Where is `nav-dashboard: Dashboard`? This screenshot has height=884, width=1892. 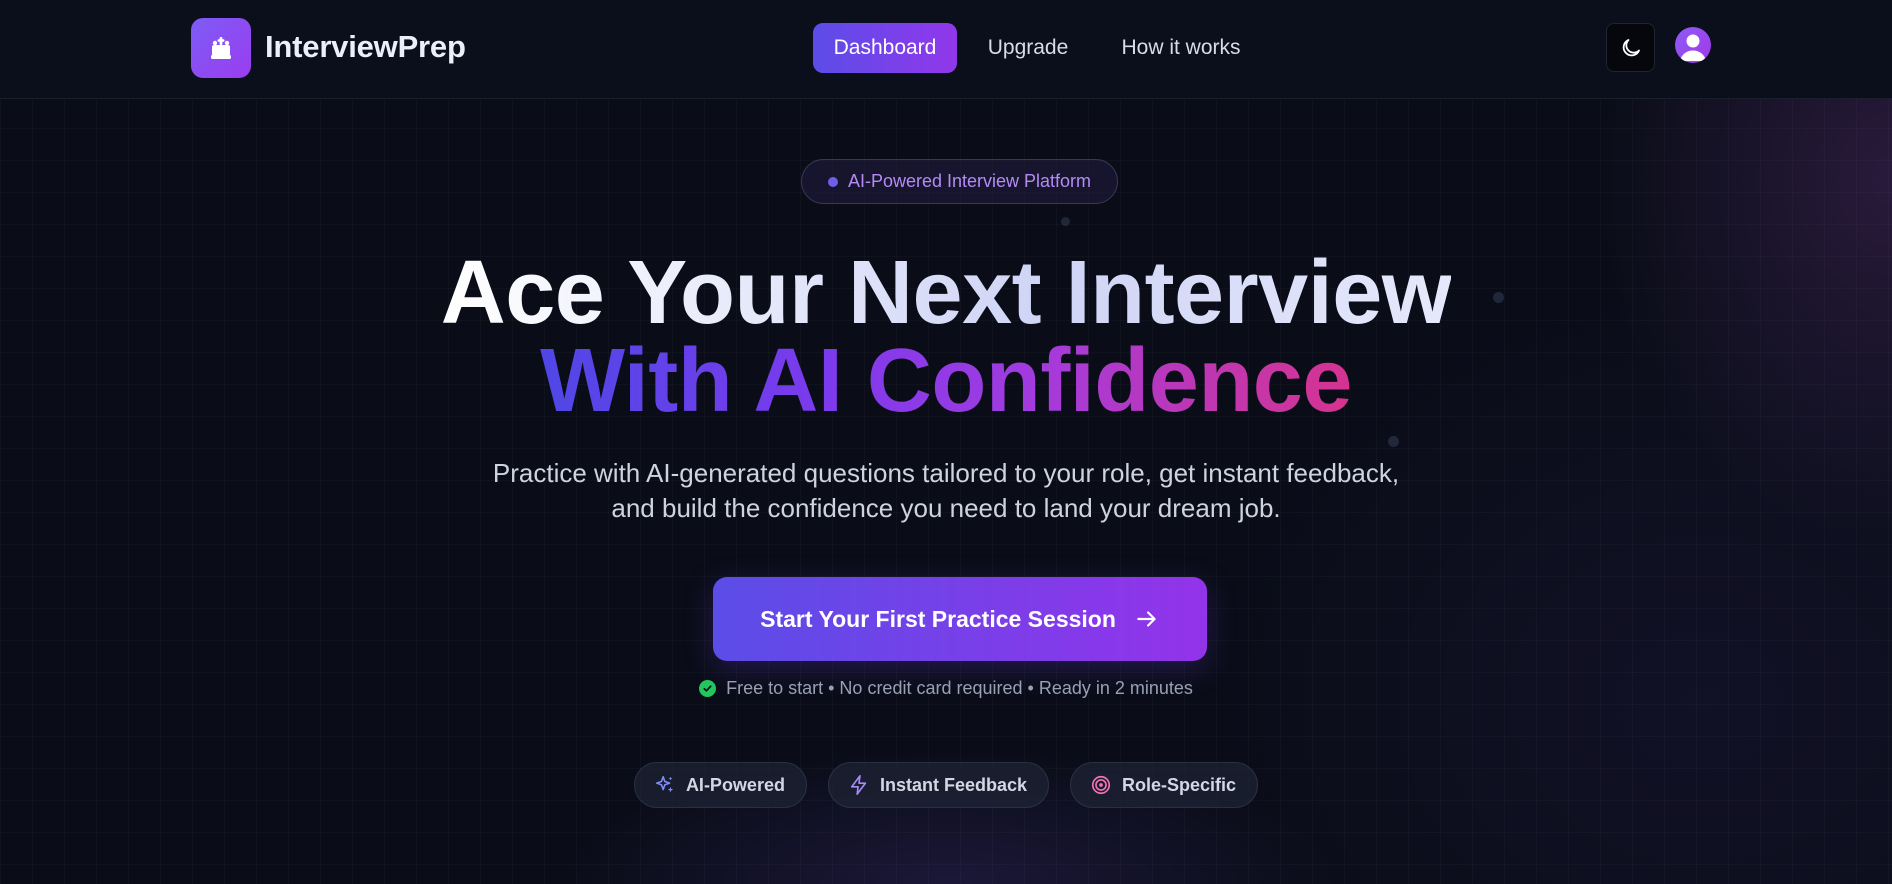 nav-dashboard: Dashboard is located at coordinates (885, 48).